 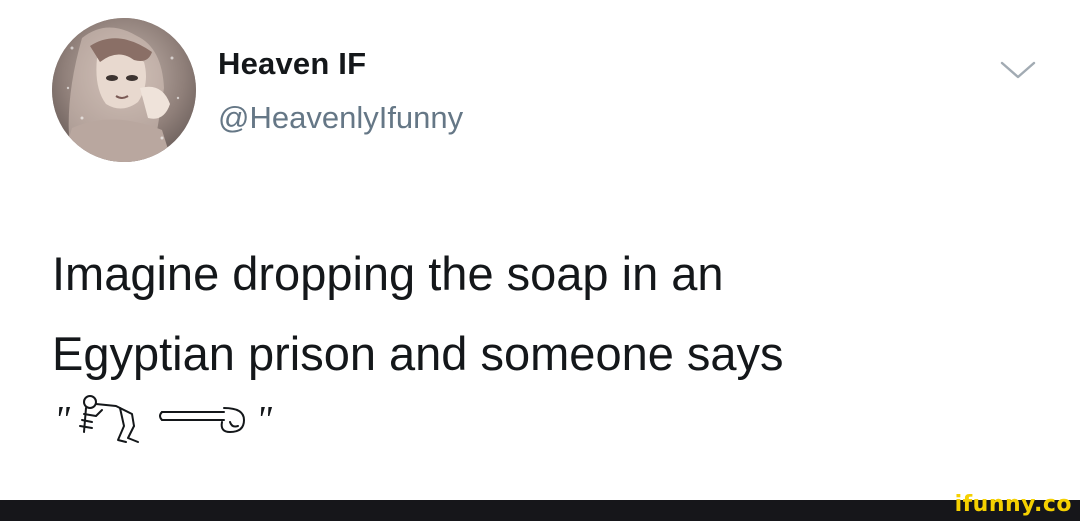 I want to click on avatar-image, so click(x=124, y=90).